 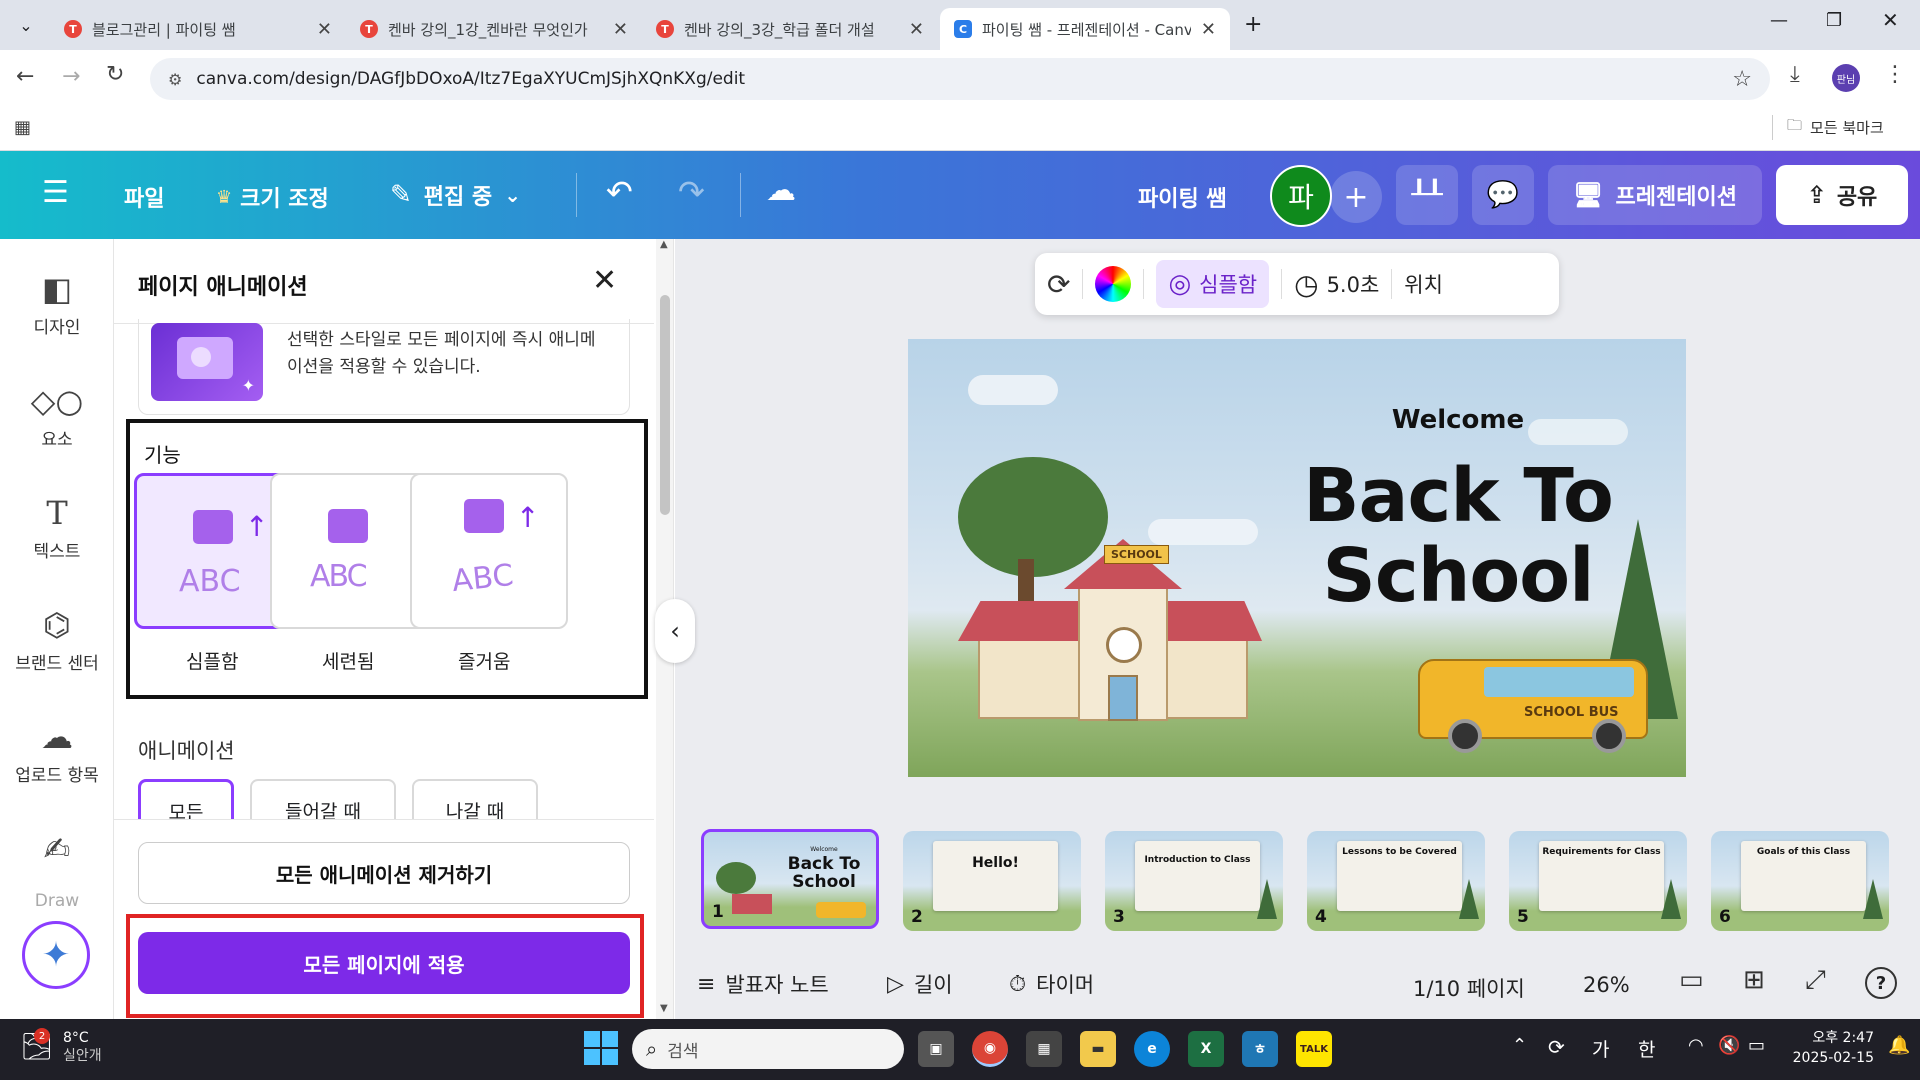 I want to click on kakaotalk-icon: TALK, so click(x=1314, y=1049).